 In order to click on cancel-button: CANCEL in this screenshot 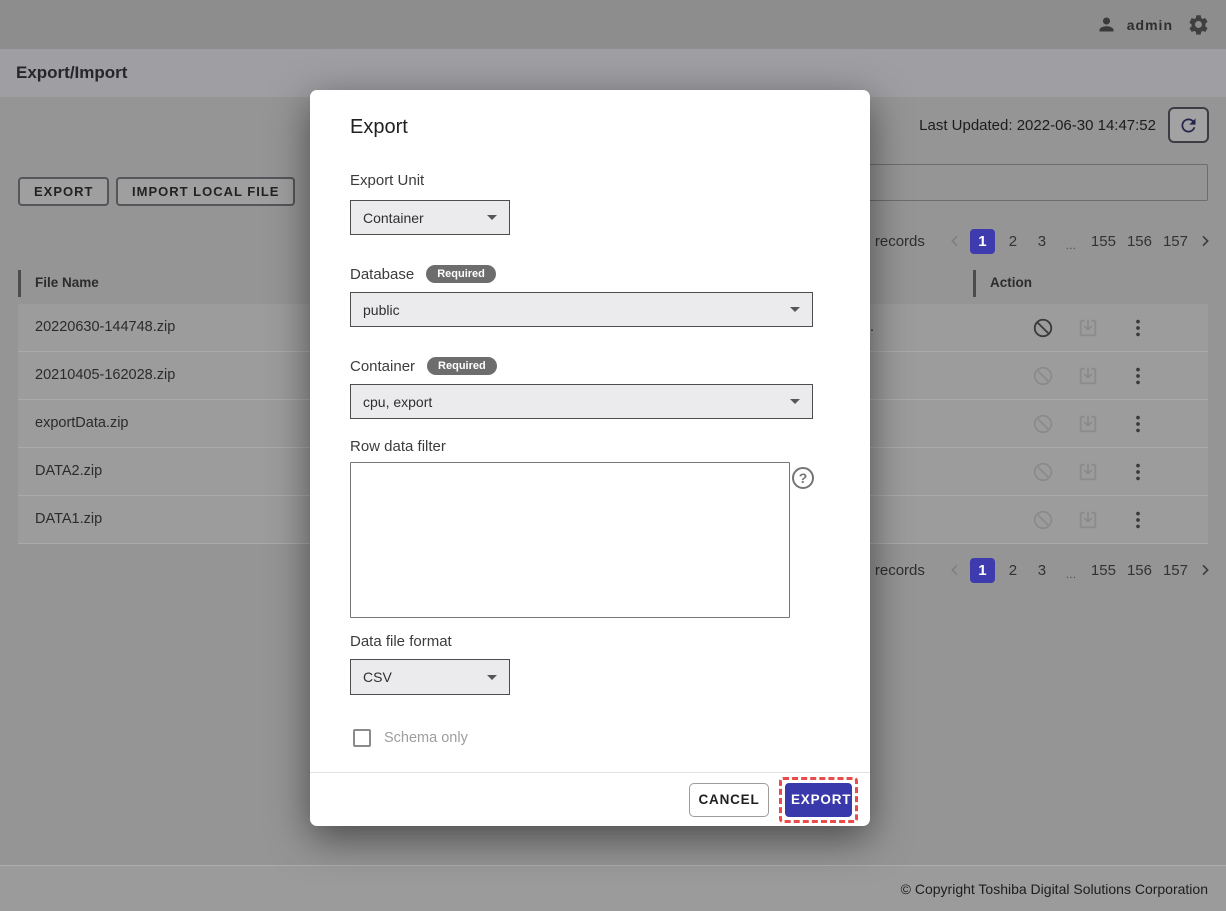, I will do `click(729, 799)`.